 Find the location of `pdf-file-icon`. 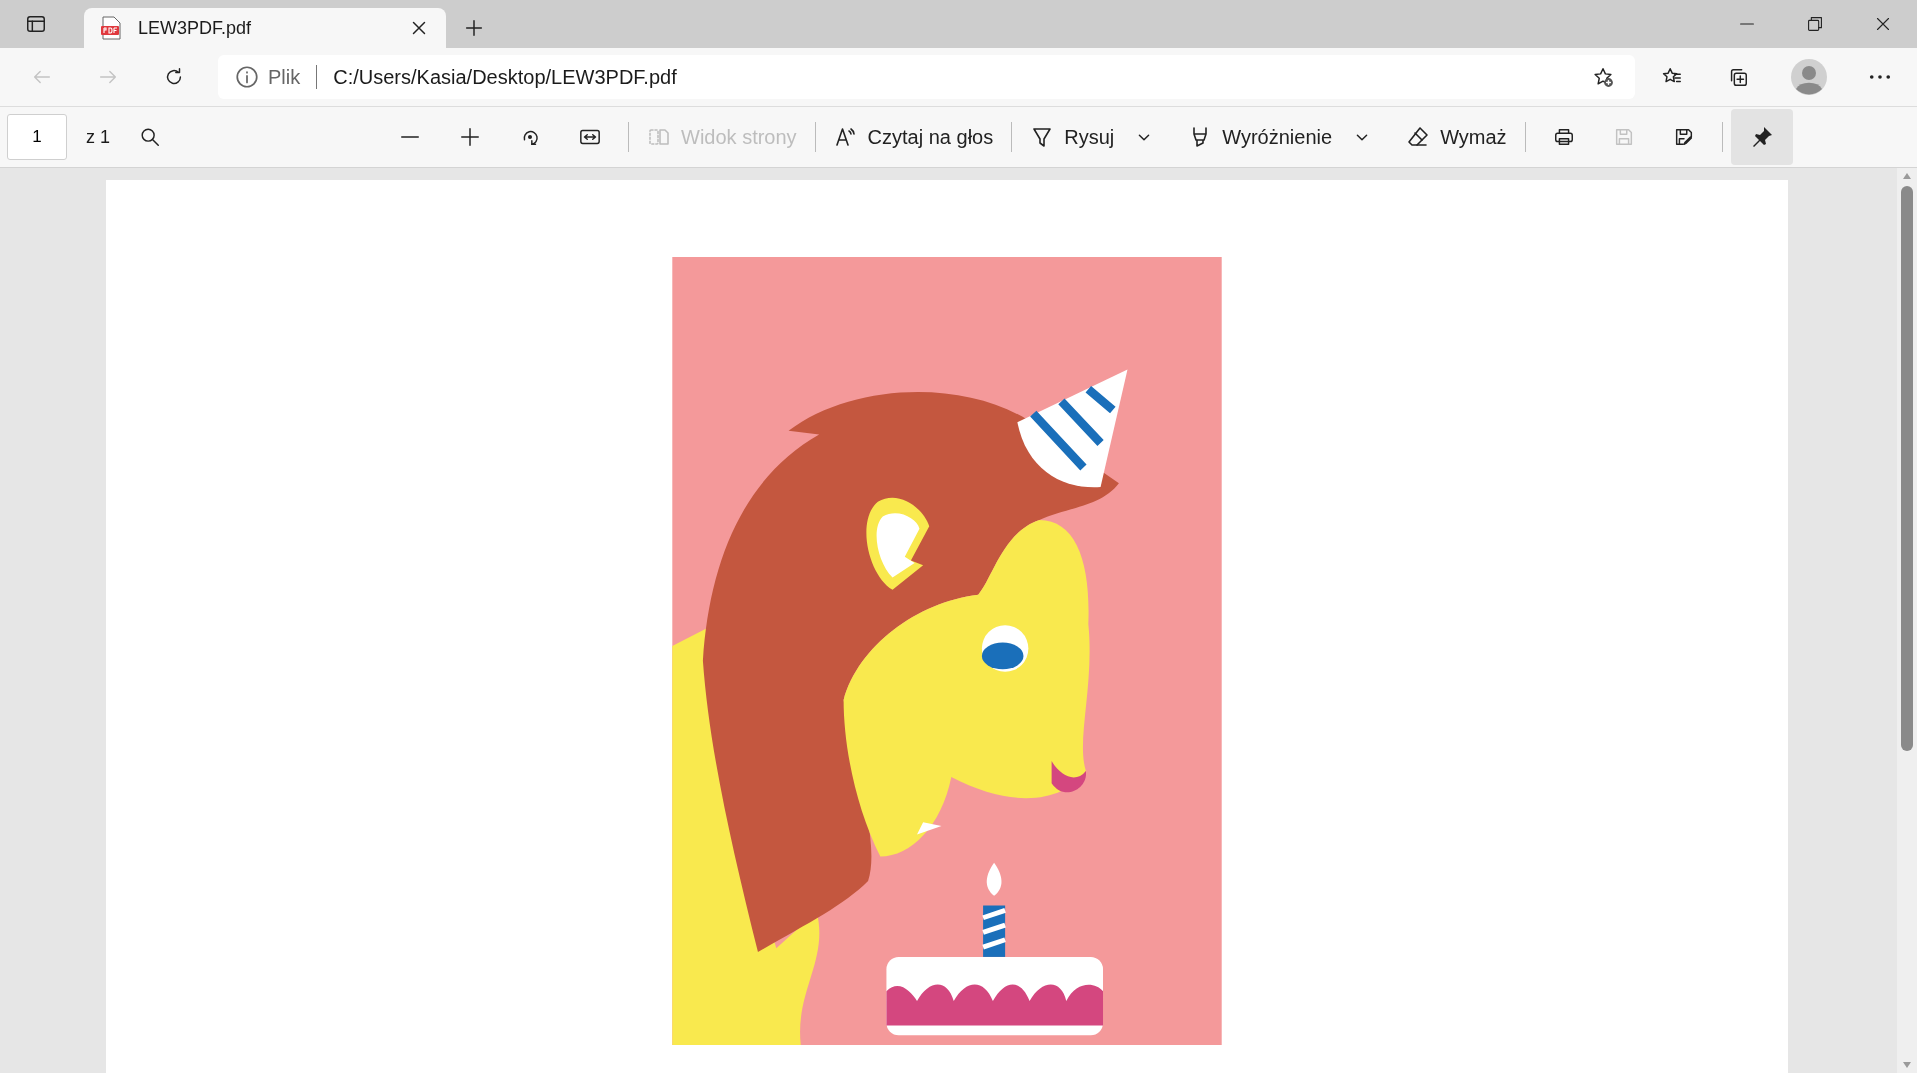

pdf-file-icon is located at coordinates (111, 28).